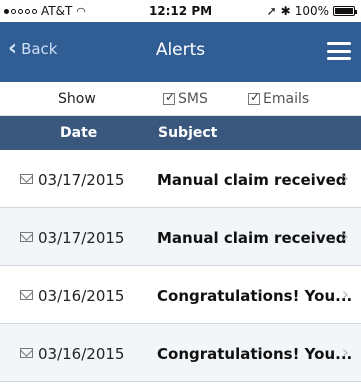 The height and width of the screenshot is (385, 361). I want to click on filter-bar: Show SMS Emails, so click(180, 99).